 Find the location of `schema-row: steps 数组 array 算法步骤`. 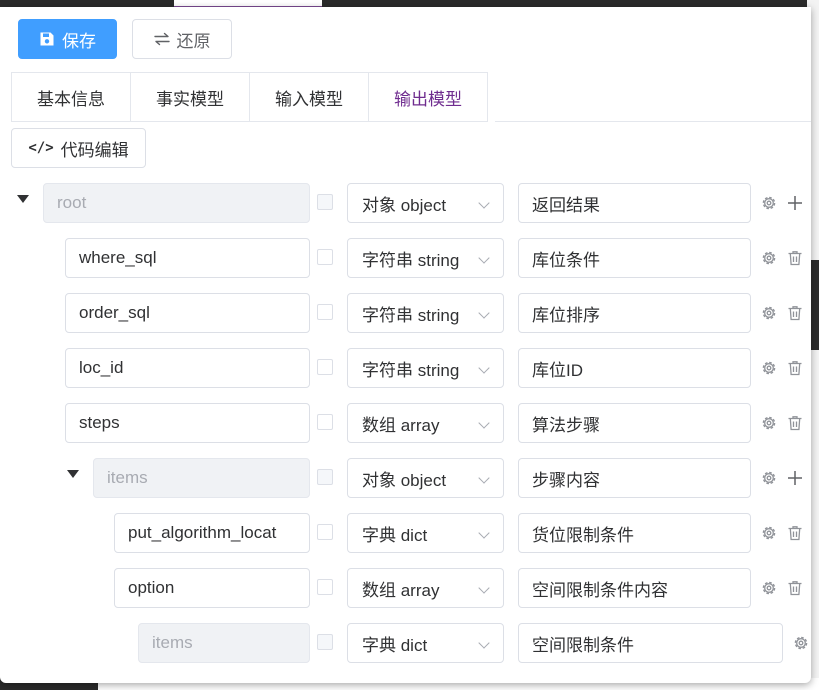

schema-row: steps 数组 array 算法步骤 is located at coordinates (405, 423).